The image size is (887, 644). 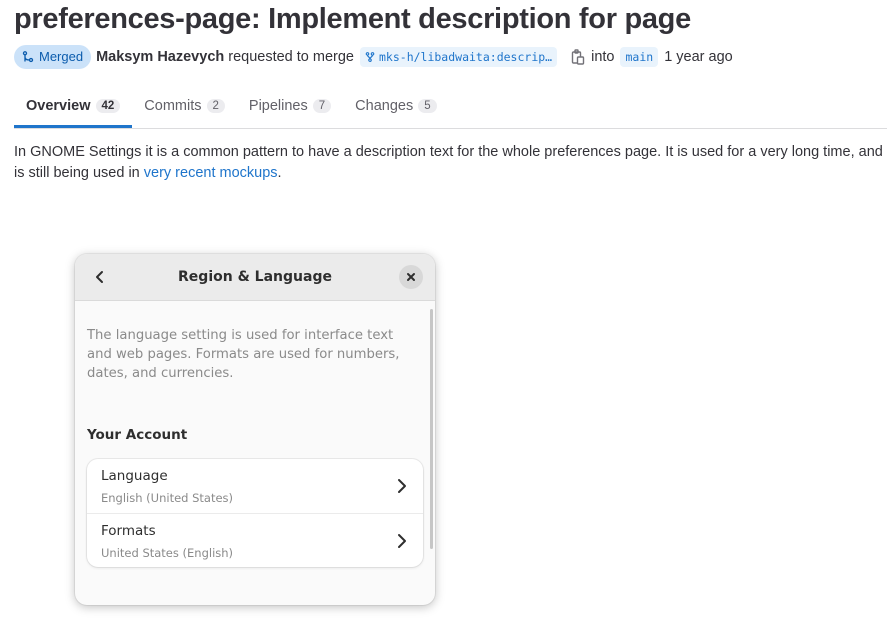 What do you see at coordinates (173, 106) in the screenshot?
I see `tab-label: Commits` at bounding box center [173, 106].